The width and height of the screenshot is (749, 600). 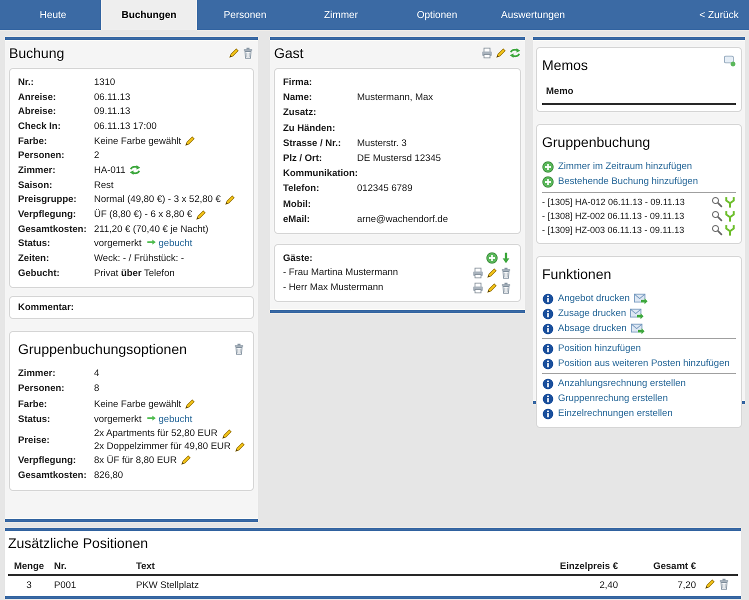 What do you see at coordinates (625, 166) in the screenshot?
I see `action-link: Zimmer im Zeitraum hinzufügen` at bounding box center [625, 166].